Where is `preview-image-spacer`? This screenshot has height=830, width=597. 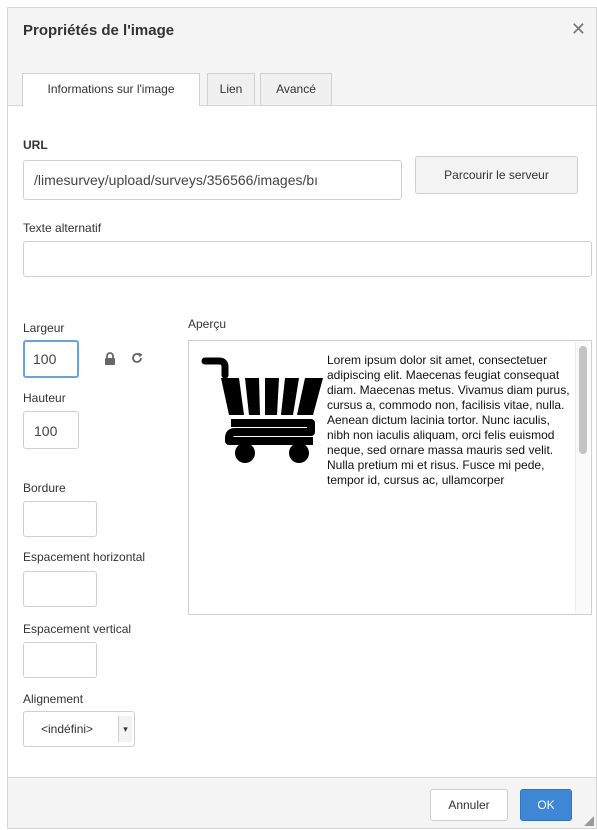
preview-image-spacer is located at coordinates (263, 415).